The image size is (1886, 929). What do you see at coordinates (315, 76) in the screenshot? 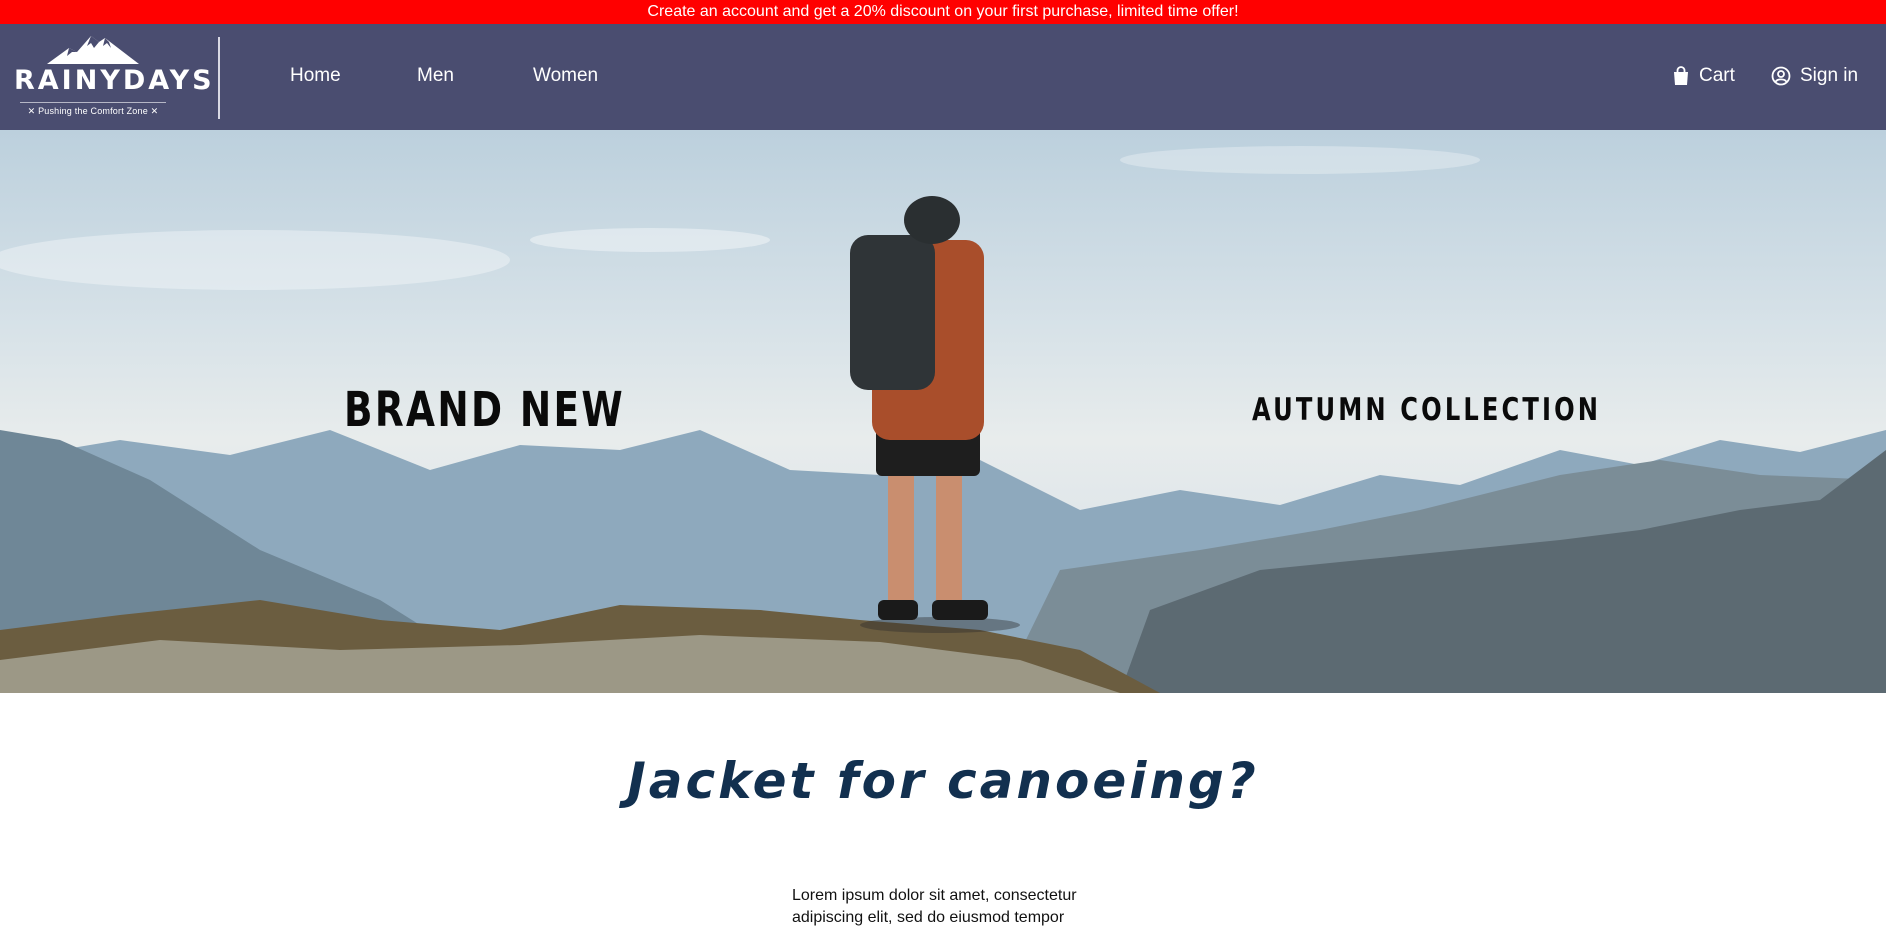
I see `nav-home: Home` at bounding box center [315, 76].